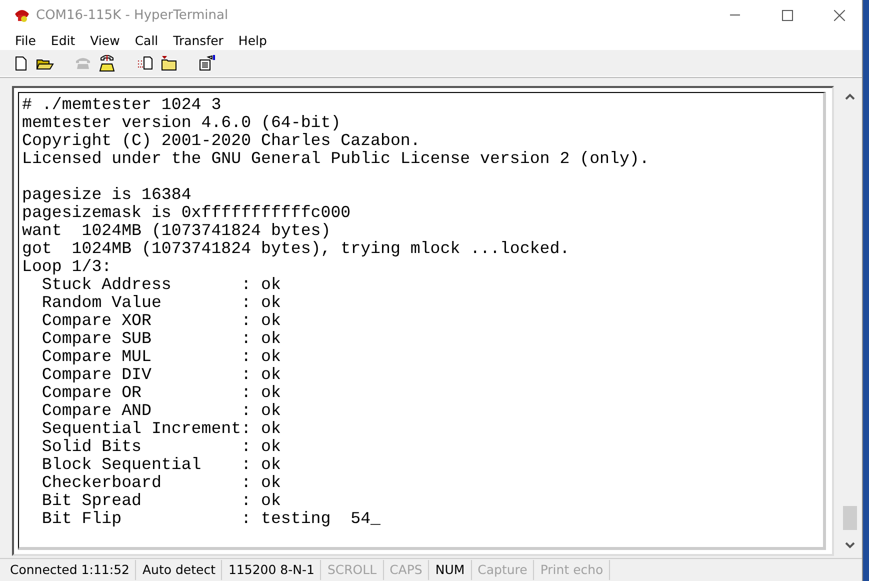  What do you see at coordinates (169, 63) in the screenshot?
I see `receive-file-icon` at bounding box center [169, 63].